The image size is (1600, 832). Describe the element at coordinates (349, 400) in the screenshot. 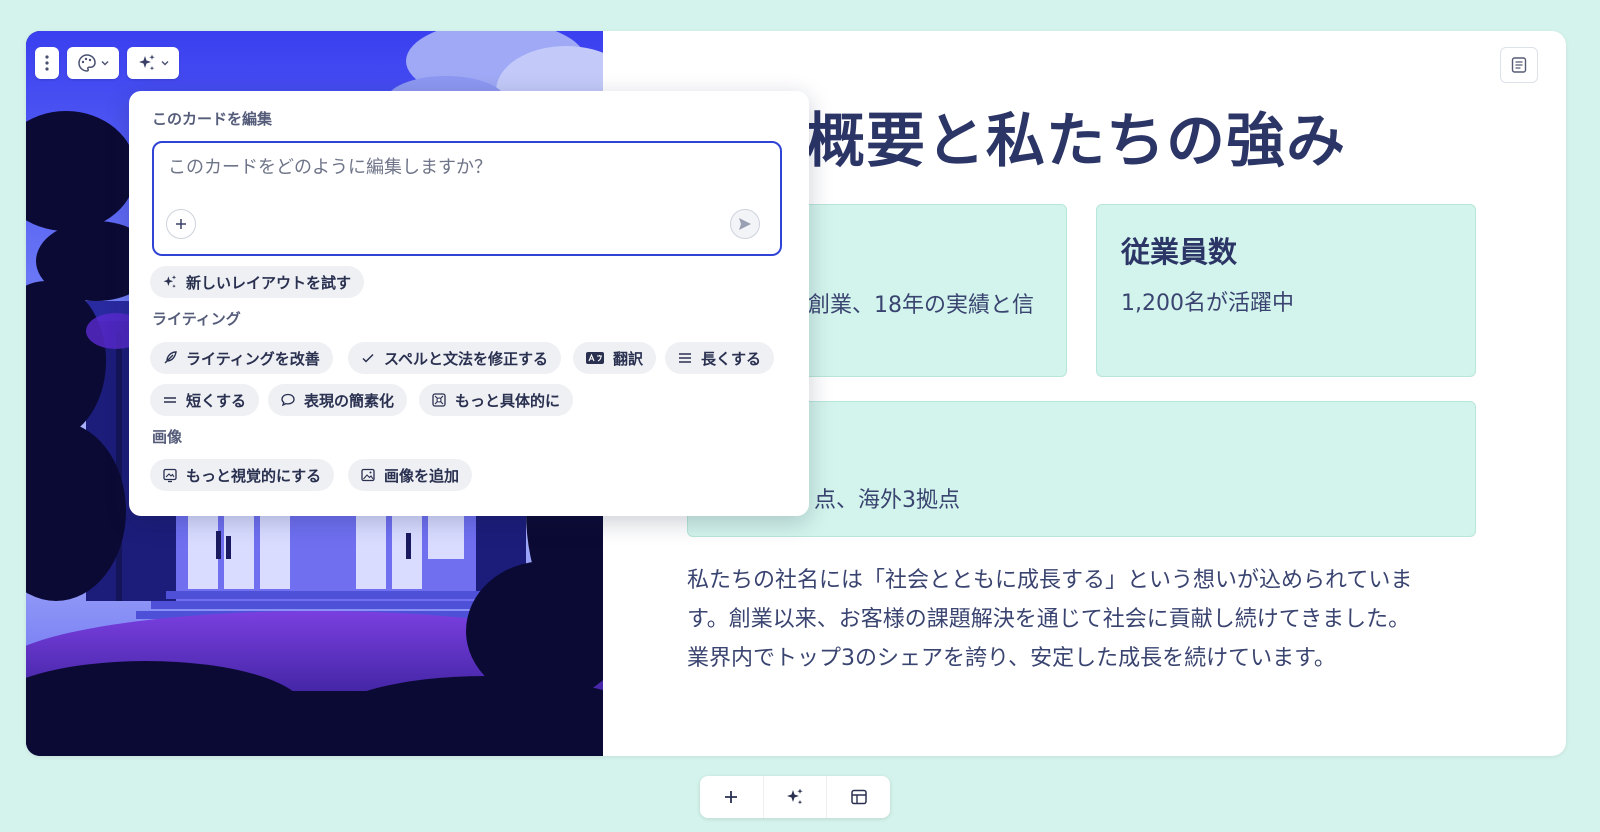

I see `chip-label: 表現の簡素化` at that location.